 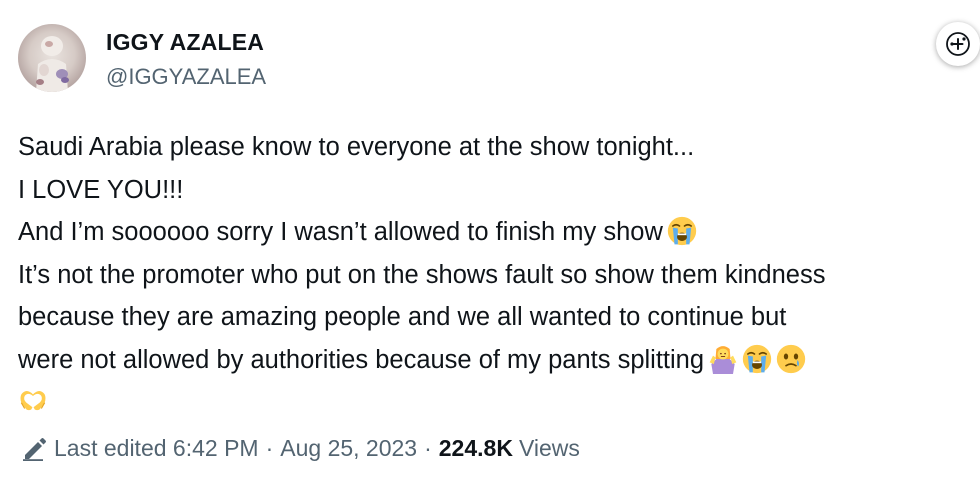 I want to click on tweet-line, so click(x=495, y=402).